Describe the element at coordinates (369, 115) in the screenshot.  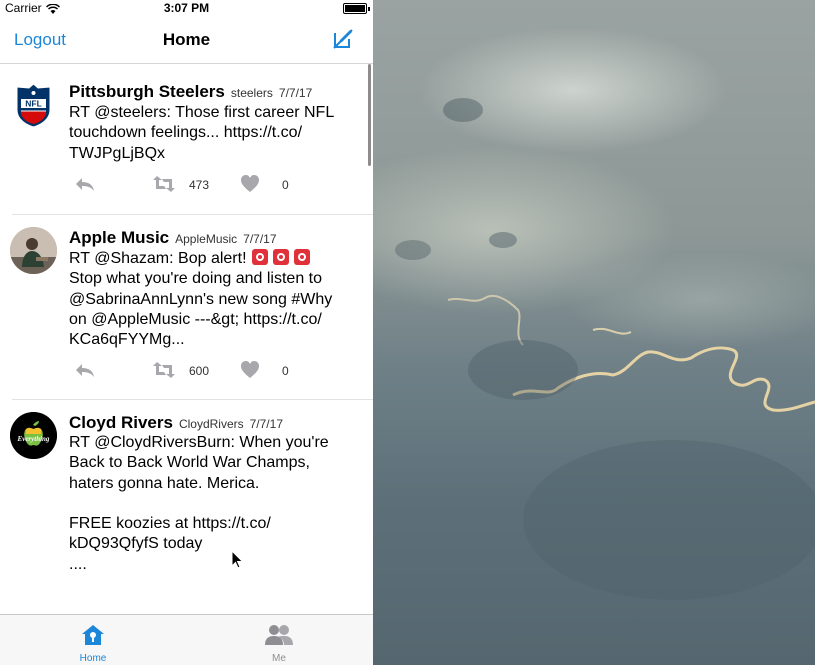
I see `scroll-indicator` at that location.